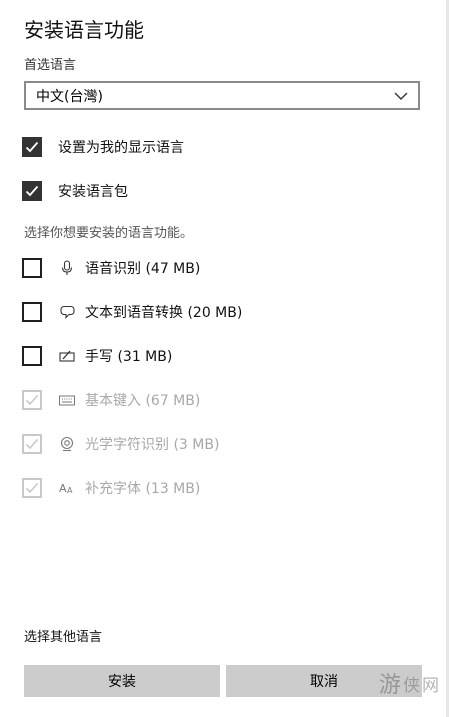  Describe the element at coordinates (67, 312) in the screenshot. I see `speech-bubble-icon` at that location.